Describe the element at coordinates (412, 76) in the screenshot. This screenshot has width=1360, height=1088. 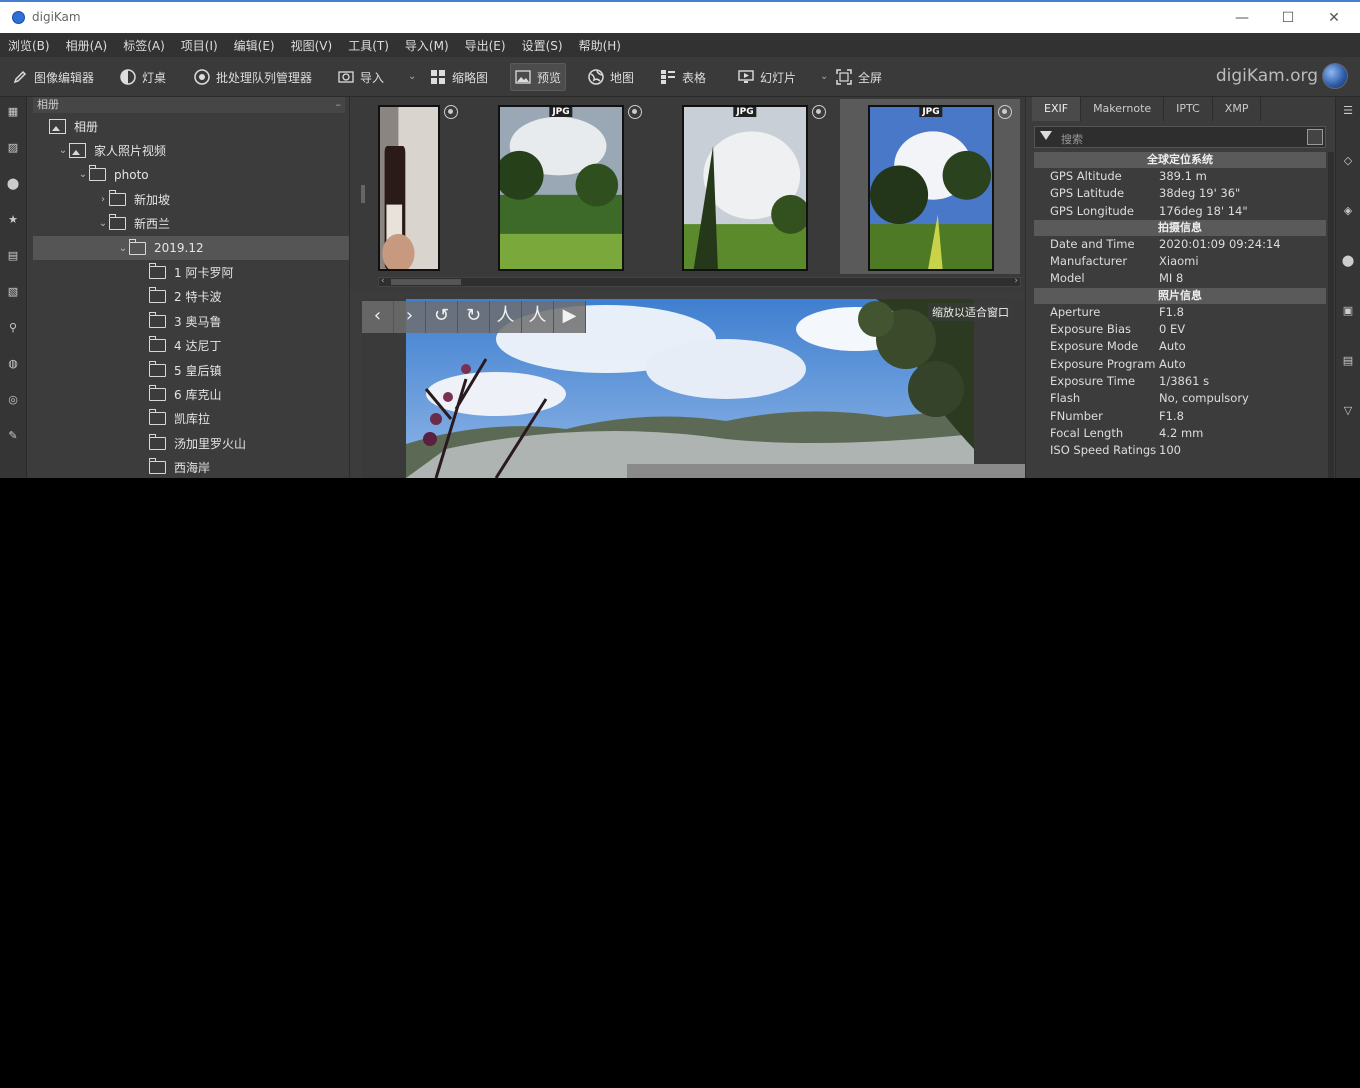
I see `import-dropdown-icon: ⌄` at that location.